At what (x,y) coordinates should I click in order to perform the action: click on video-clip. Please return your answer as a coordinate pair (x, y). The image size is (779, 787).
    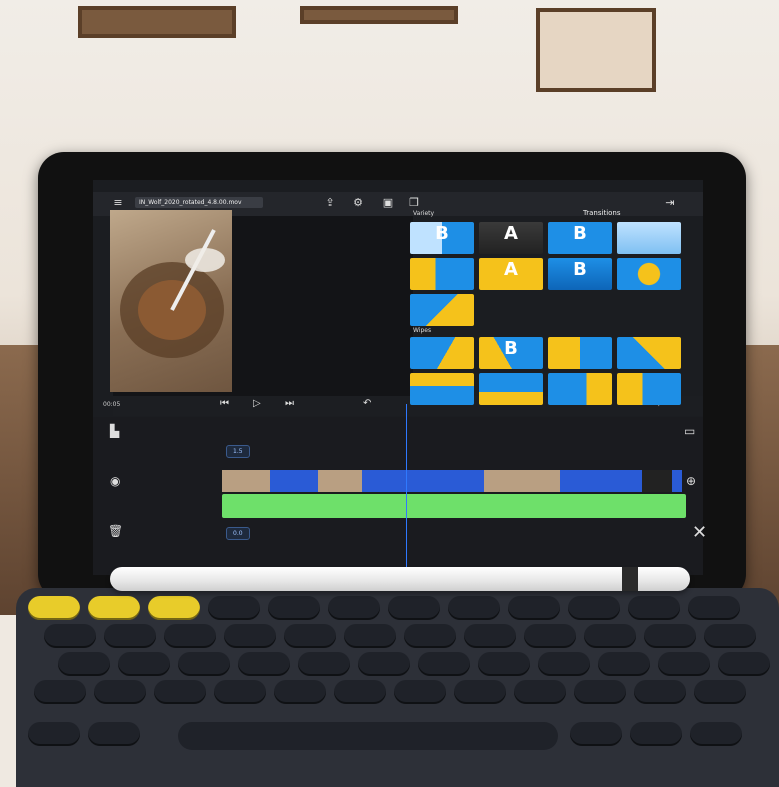
    Looking at the image, I should click on (452, 481).